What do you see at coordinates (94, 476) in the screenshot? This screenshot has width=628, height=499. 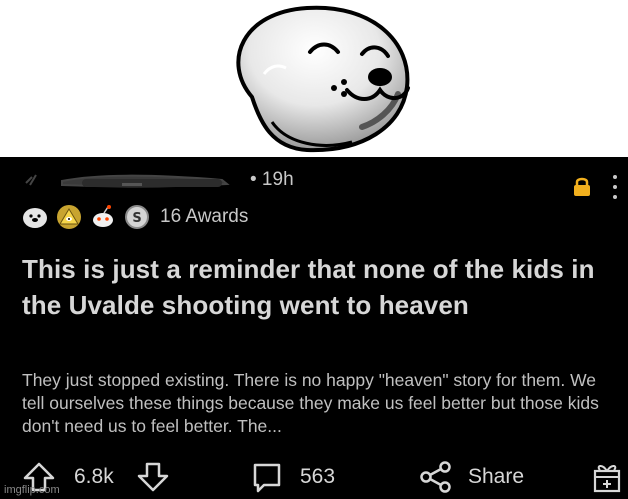 I see `vote-score: 6.8k` at bounding box center [94, 476].